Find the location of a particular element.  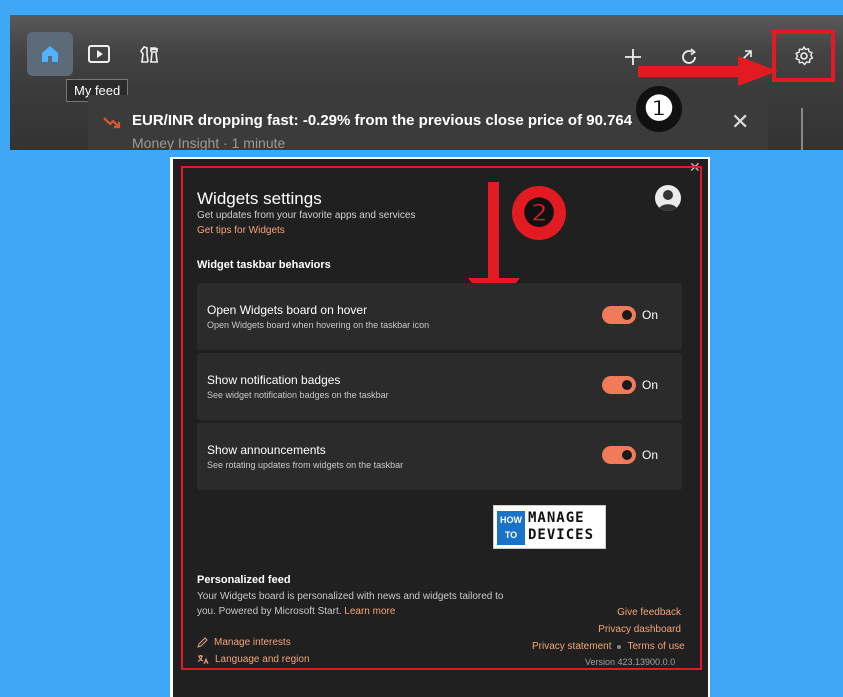

version-text: Version 423.13900.0.0 is located at coordinates (630, 662).